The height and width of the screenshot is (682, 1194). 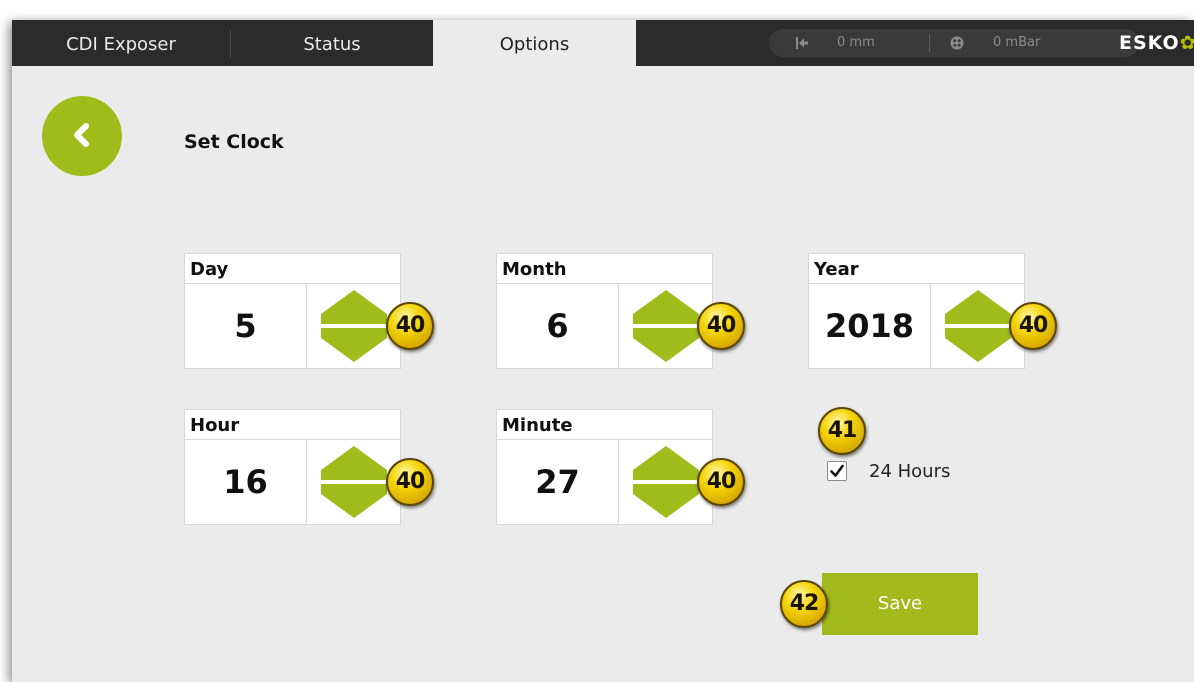 I want to click on checkmark-icon, so click(x=837, y=470).